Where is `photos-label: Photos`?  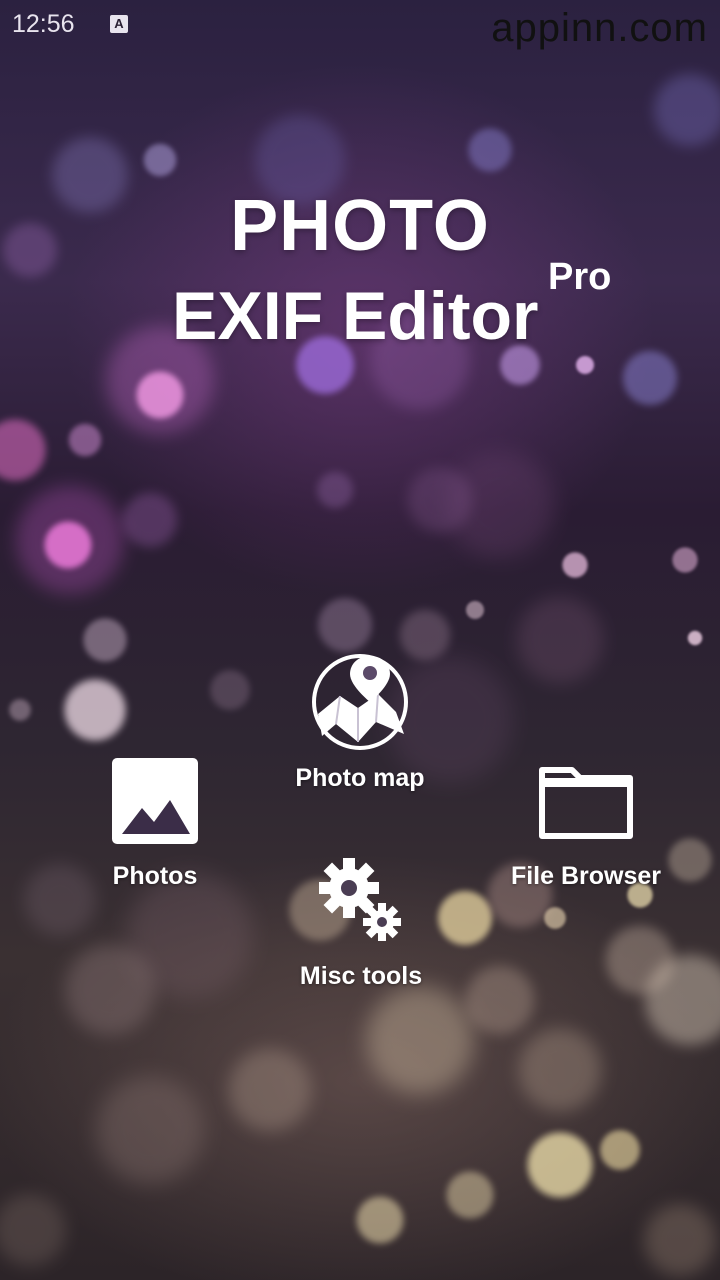
photos-label: Photos is located at coordinates (155, 876).